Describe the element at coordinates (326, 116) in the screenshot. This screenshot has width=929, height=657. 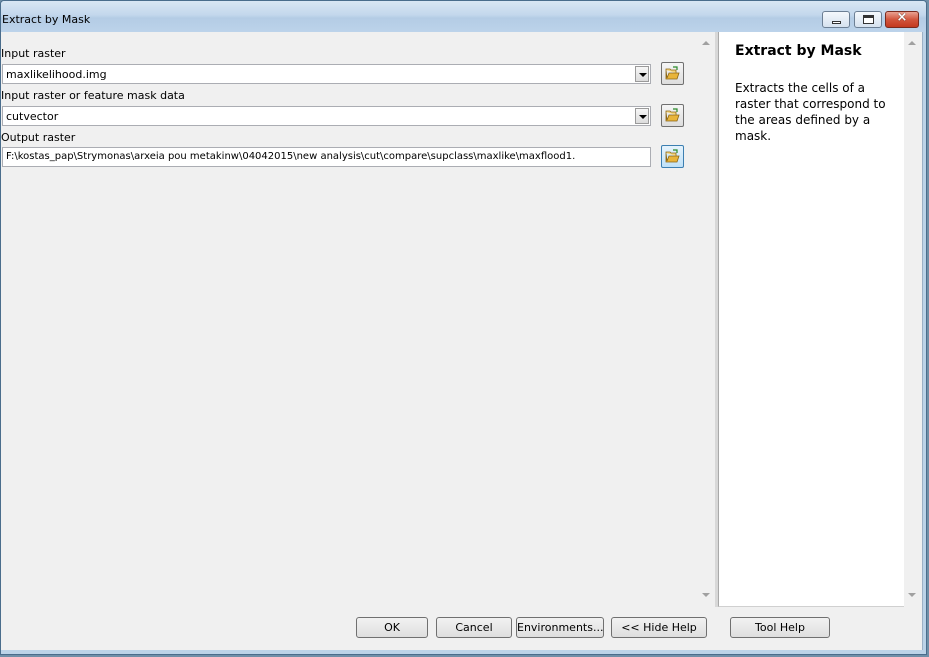
I see `mask-data-combobox: cutvector` at that location.